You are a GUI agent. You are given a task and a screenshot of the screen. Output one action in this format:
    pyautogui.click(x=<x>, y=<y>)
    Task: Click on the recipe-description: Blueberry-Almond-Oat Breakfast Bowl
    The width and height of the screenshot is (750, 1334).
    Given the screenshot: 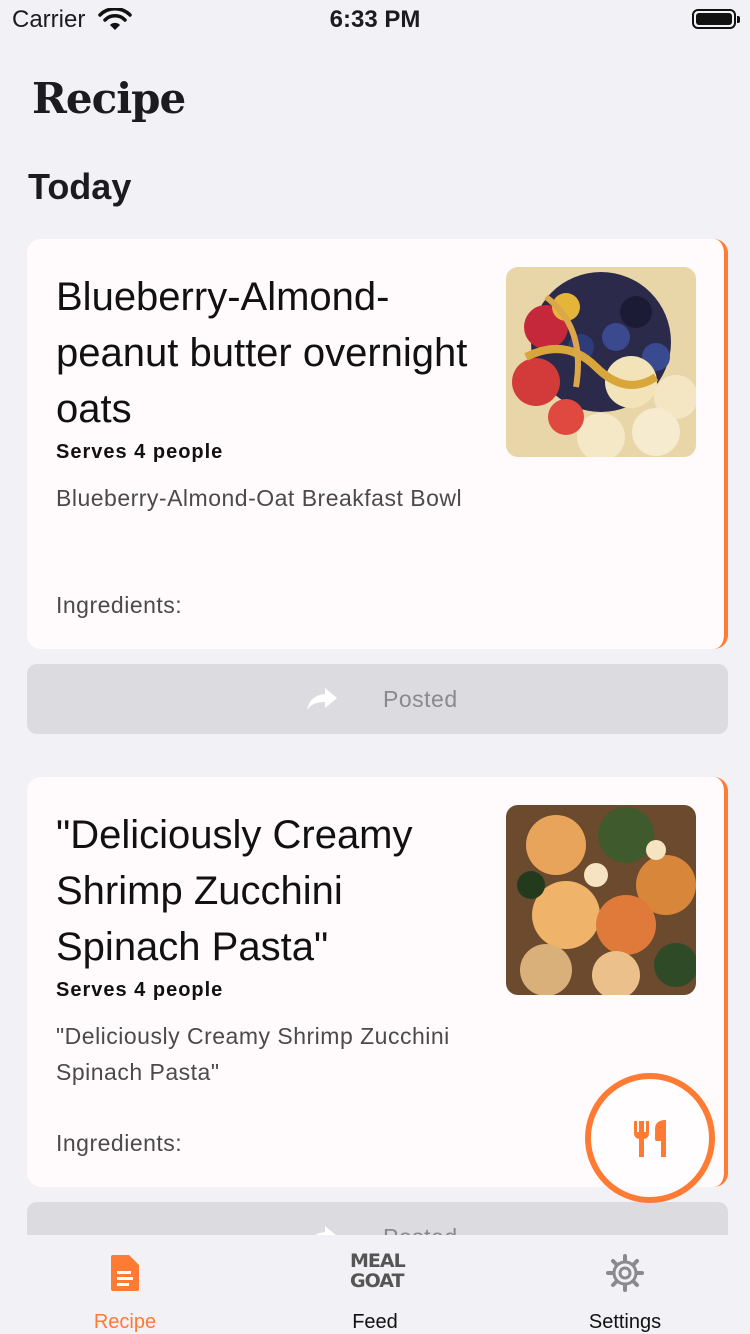 What is the action you would take?
    pyautogui.click(x=259, y=498)
    